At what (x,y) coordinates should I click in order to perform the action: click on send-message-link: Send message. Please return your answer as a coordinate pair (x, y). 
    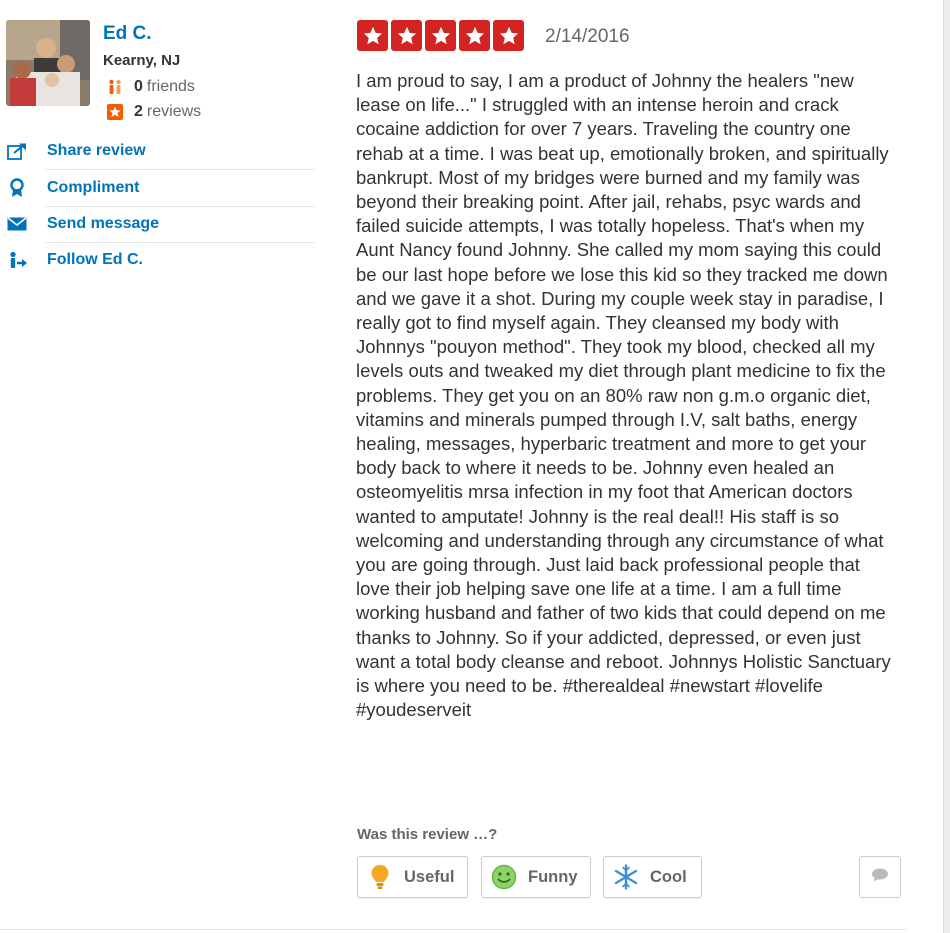
    Looking at the image, I should click on (160, 224).